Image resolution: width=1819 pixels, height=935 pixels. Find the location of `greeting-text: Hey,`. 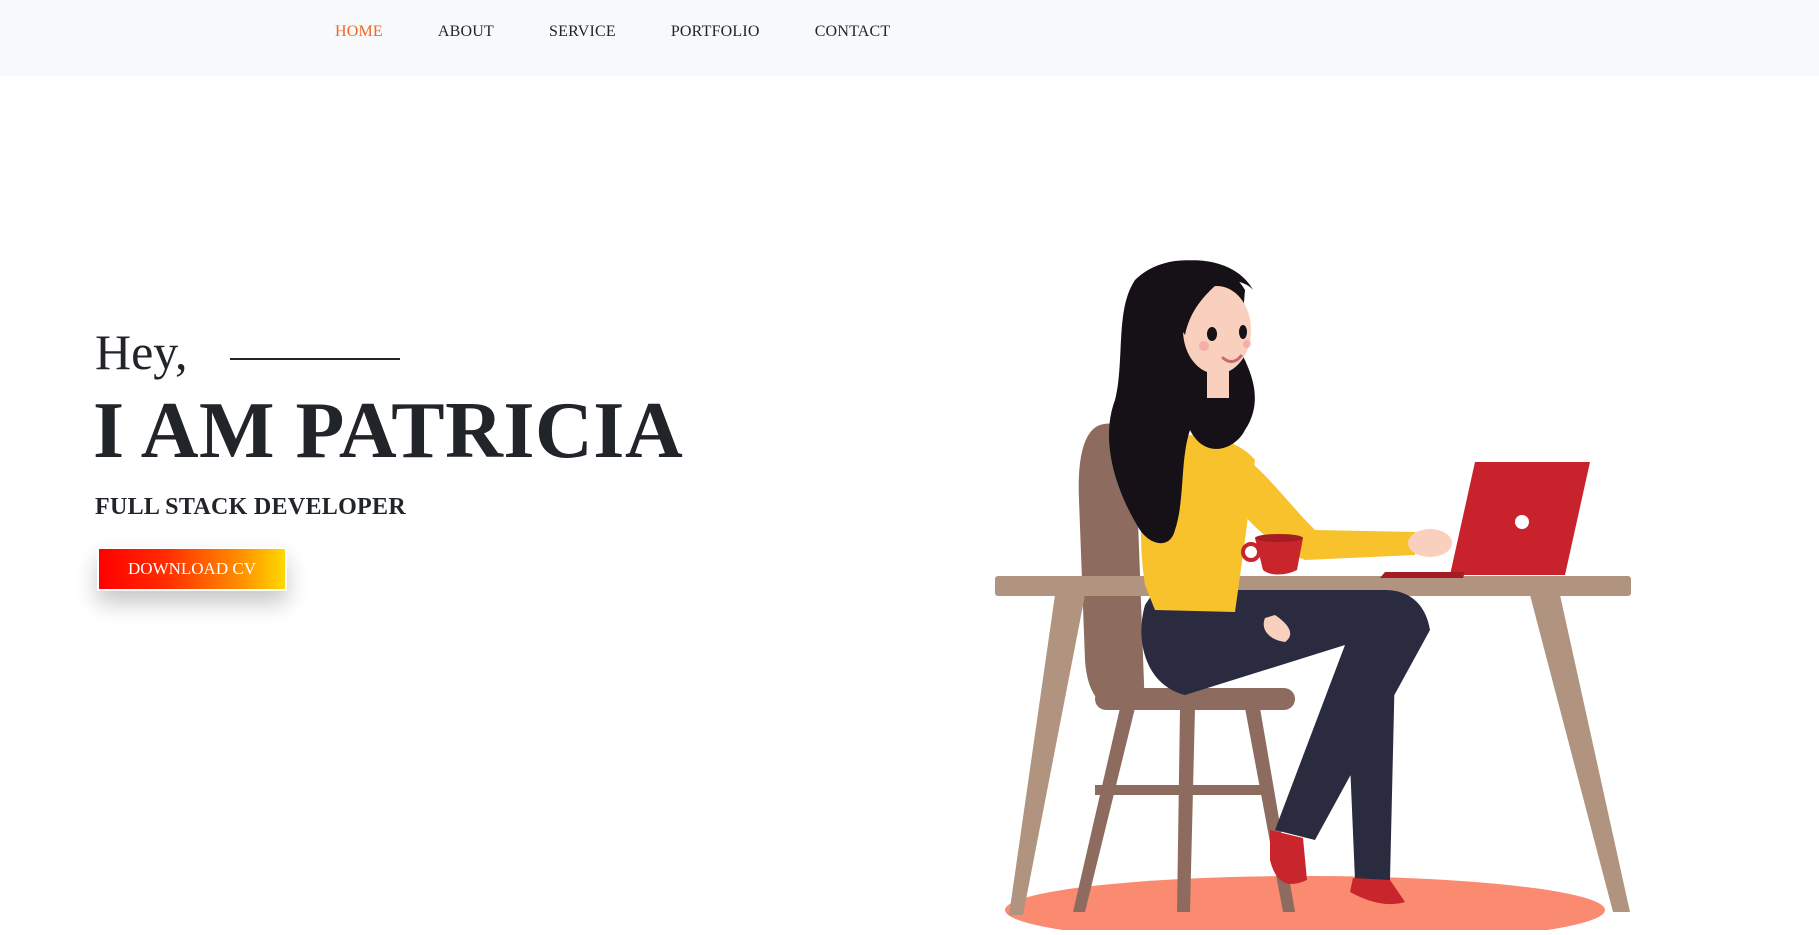

greeting-text: Hey, is located at coordinates (141, 352).